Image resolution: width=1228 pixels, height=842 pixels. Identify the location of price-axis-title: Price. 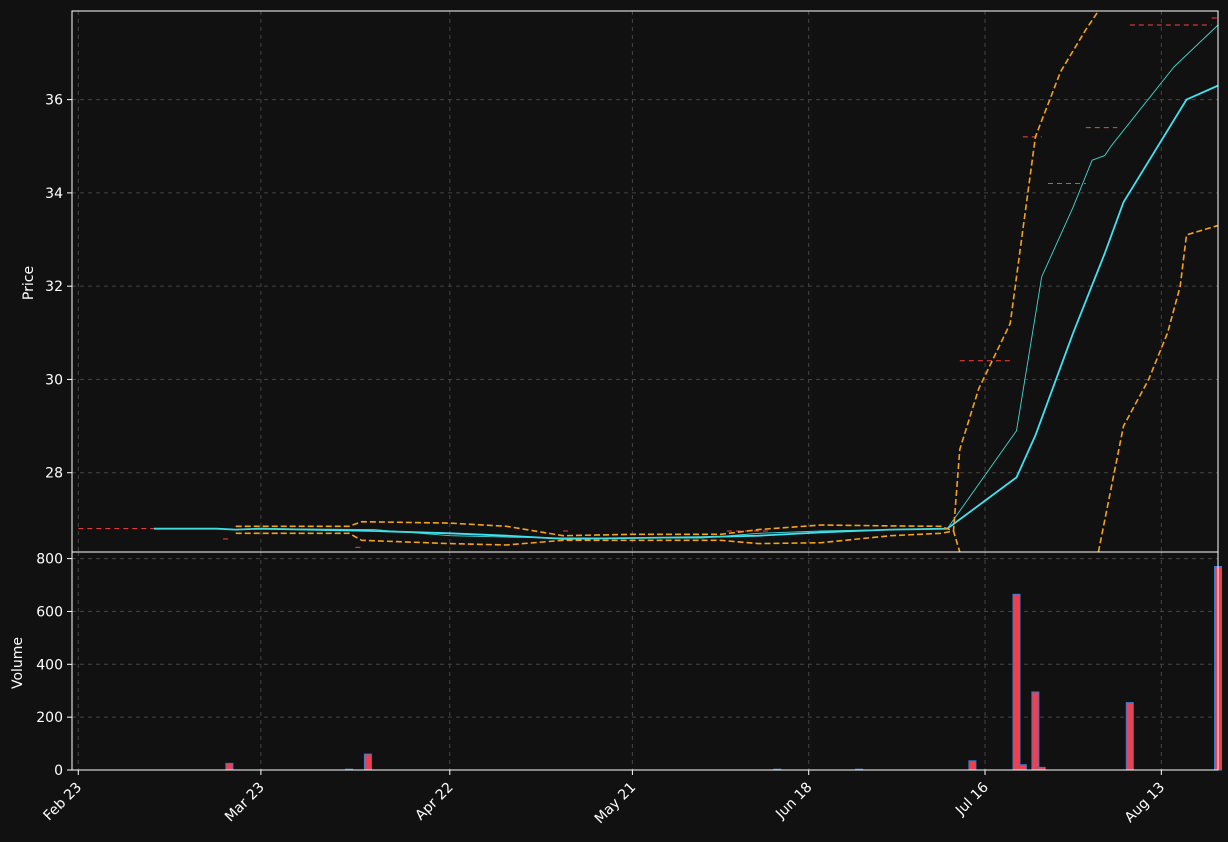
(29, 283).